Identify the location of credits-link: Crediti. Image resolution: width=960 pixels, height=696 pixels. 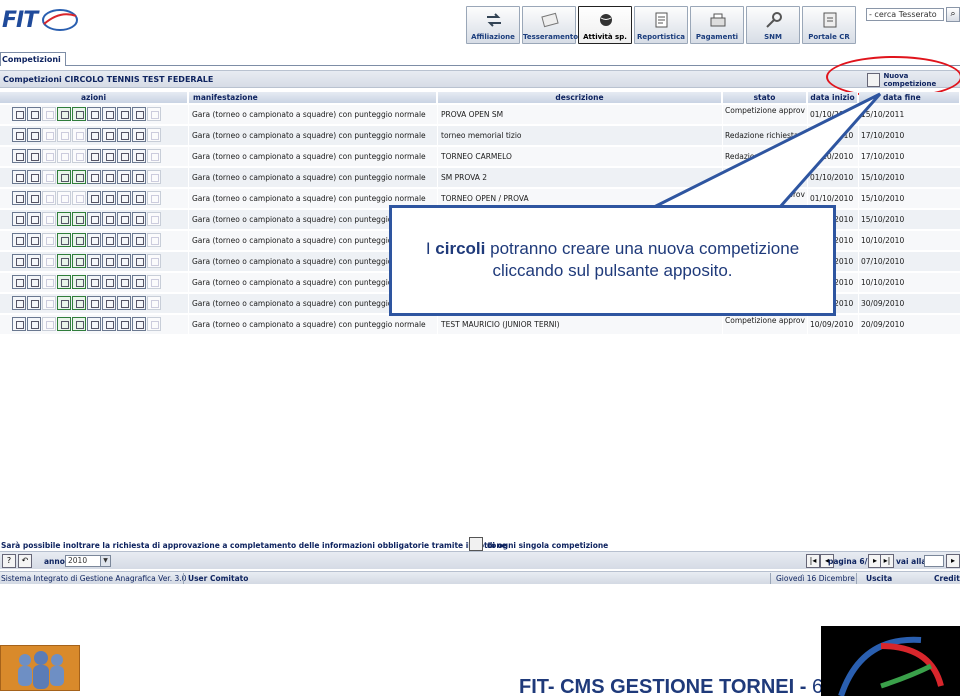
(947, 578).